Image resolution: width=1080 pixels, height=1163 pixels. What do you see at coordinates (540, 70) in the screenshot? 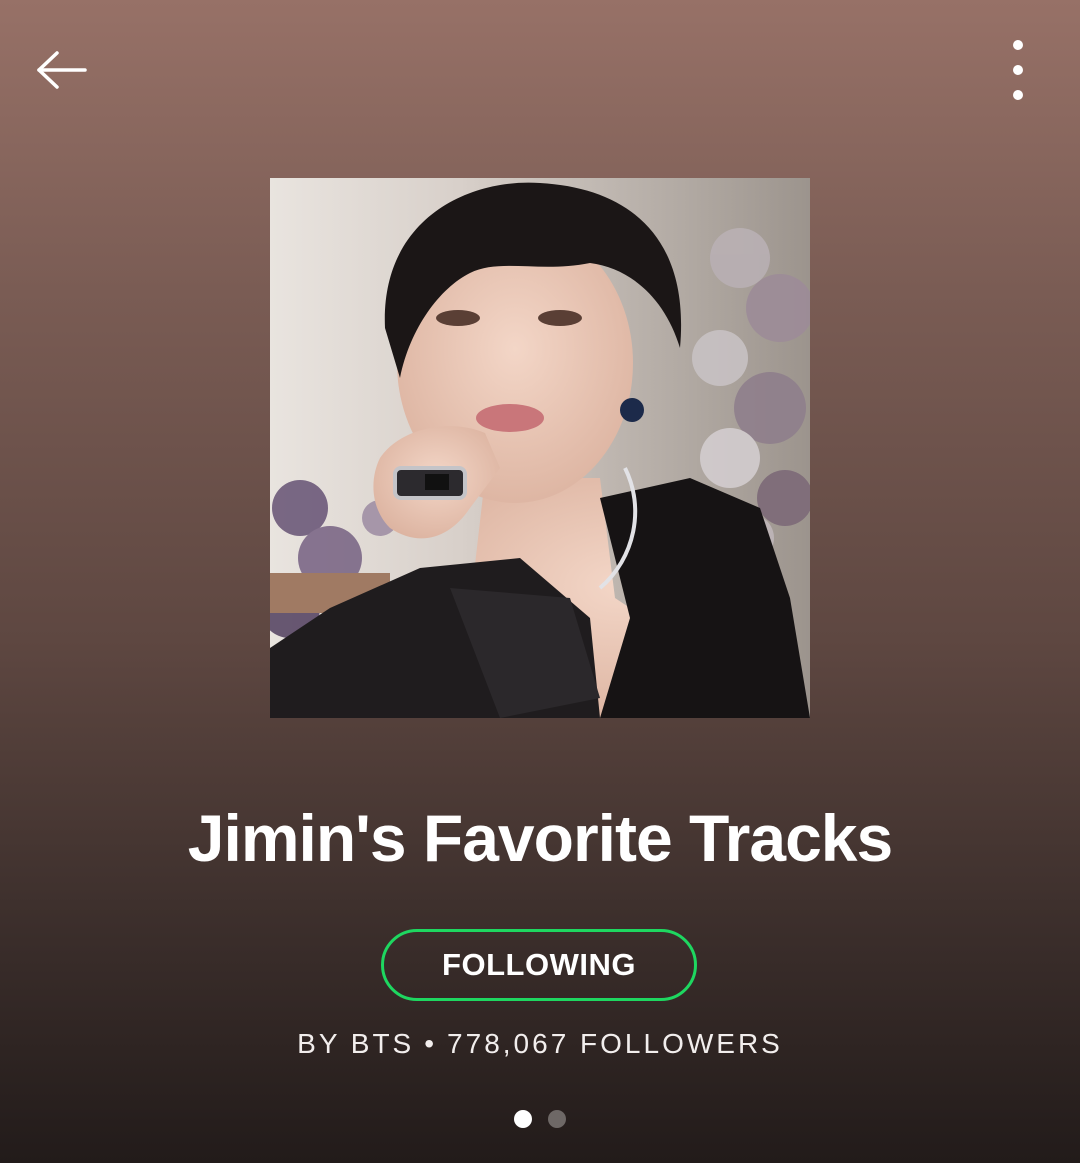
I see `top-bar` at bounding box center [540, 70].